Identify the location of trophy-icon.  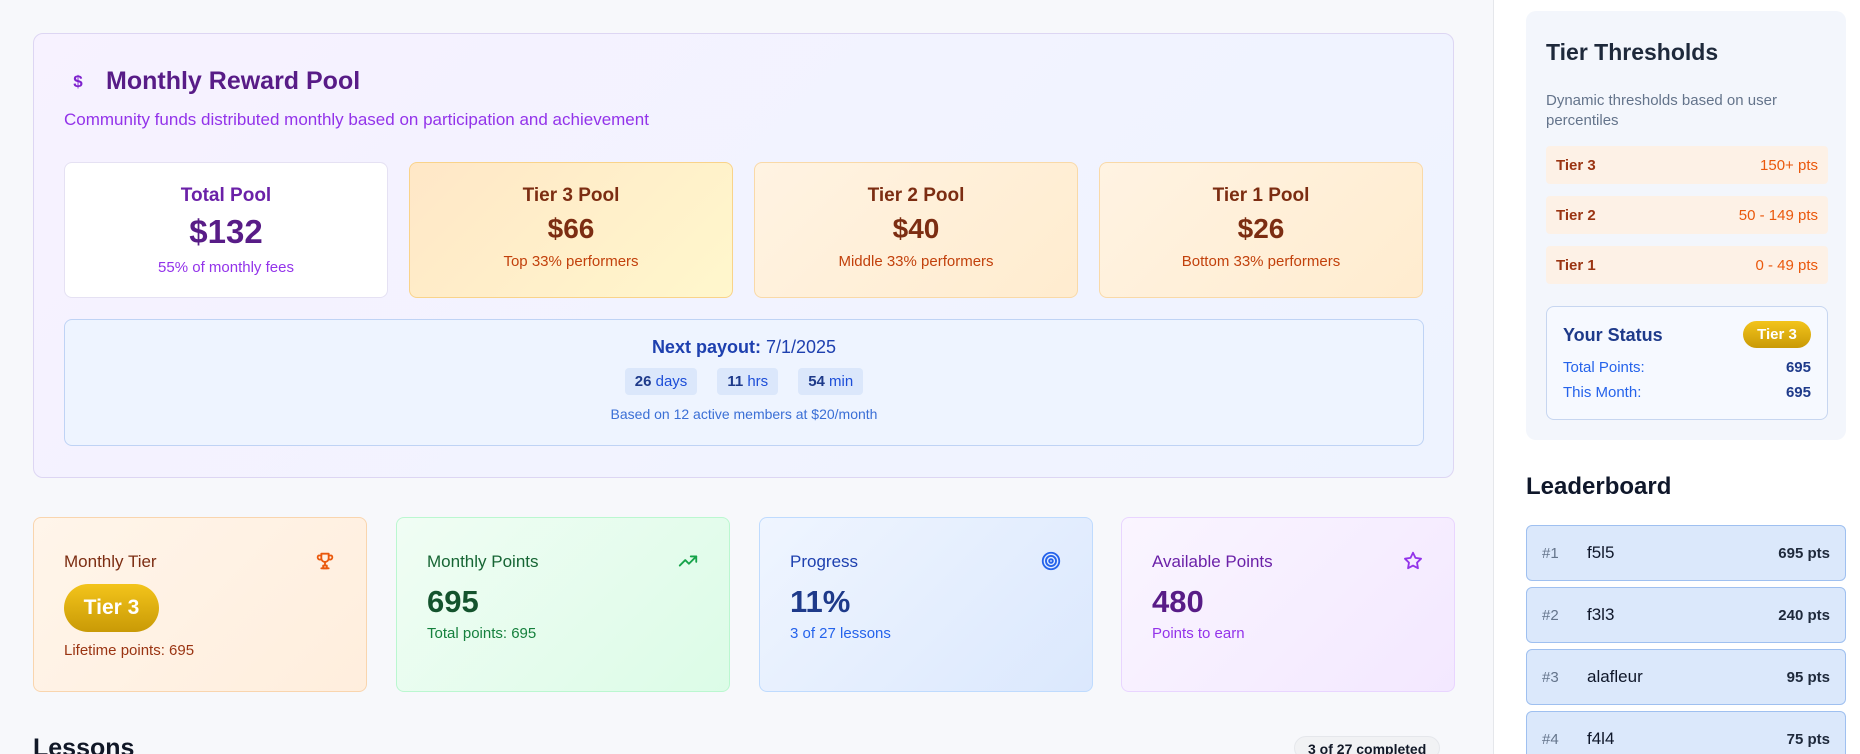
(325, 561).